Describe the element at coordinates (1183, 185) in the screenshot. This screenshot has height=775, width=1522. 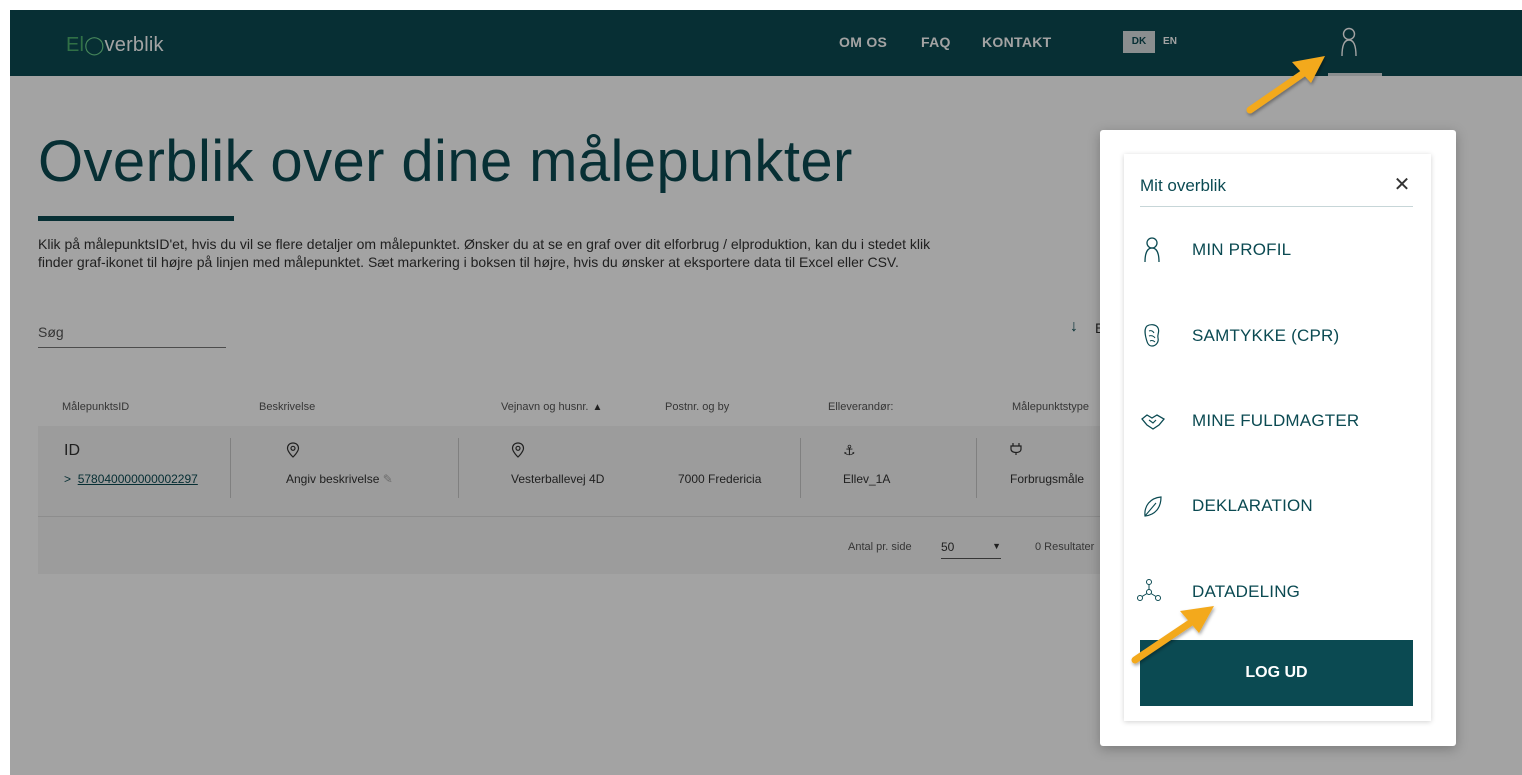
I see `panel-title: Mit overblik` at that location.